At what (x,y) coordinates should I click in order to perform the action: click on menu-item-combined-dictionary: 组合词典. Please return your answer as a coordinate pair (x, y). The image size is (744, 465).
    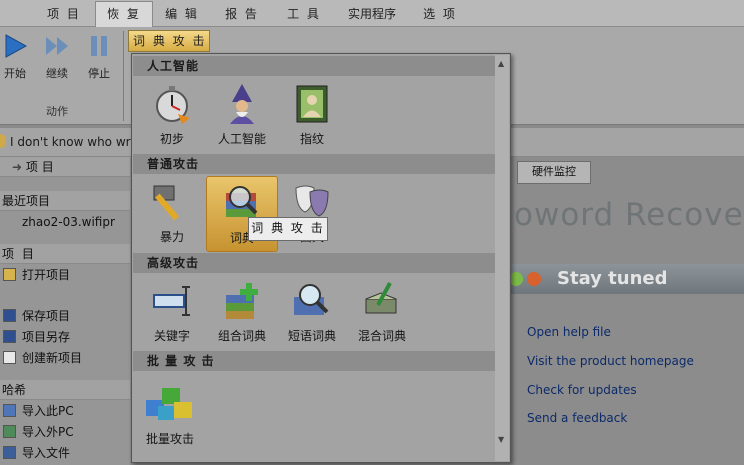
    Looking at the image, I should click on (242, 313).